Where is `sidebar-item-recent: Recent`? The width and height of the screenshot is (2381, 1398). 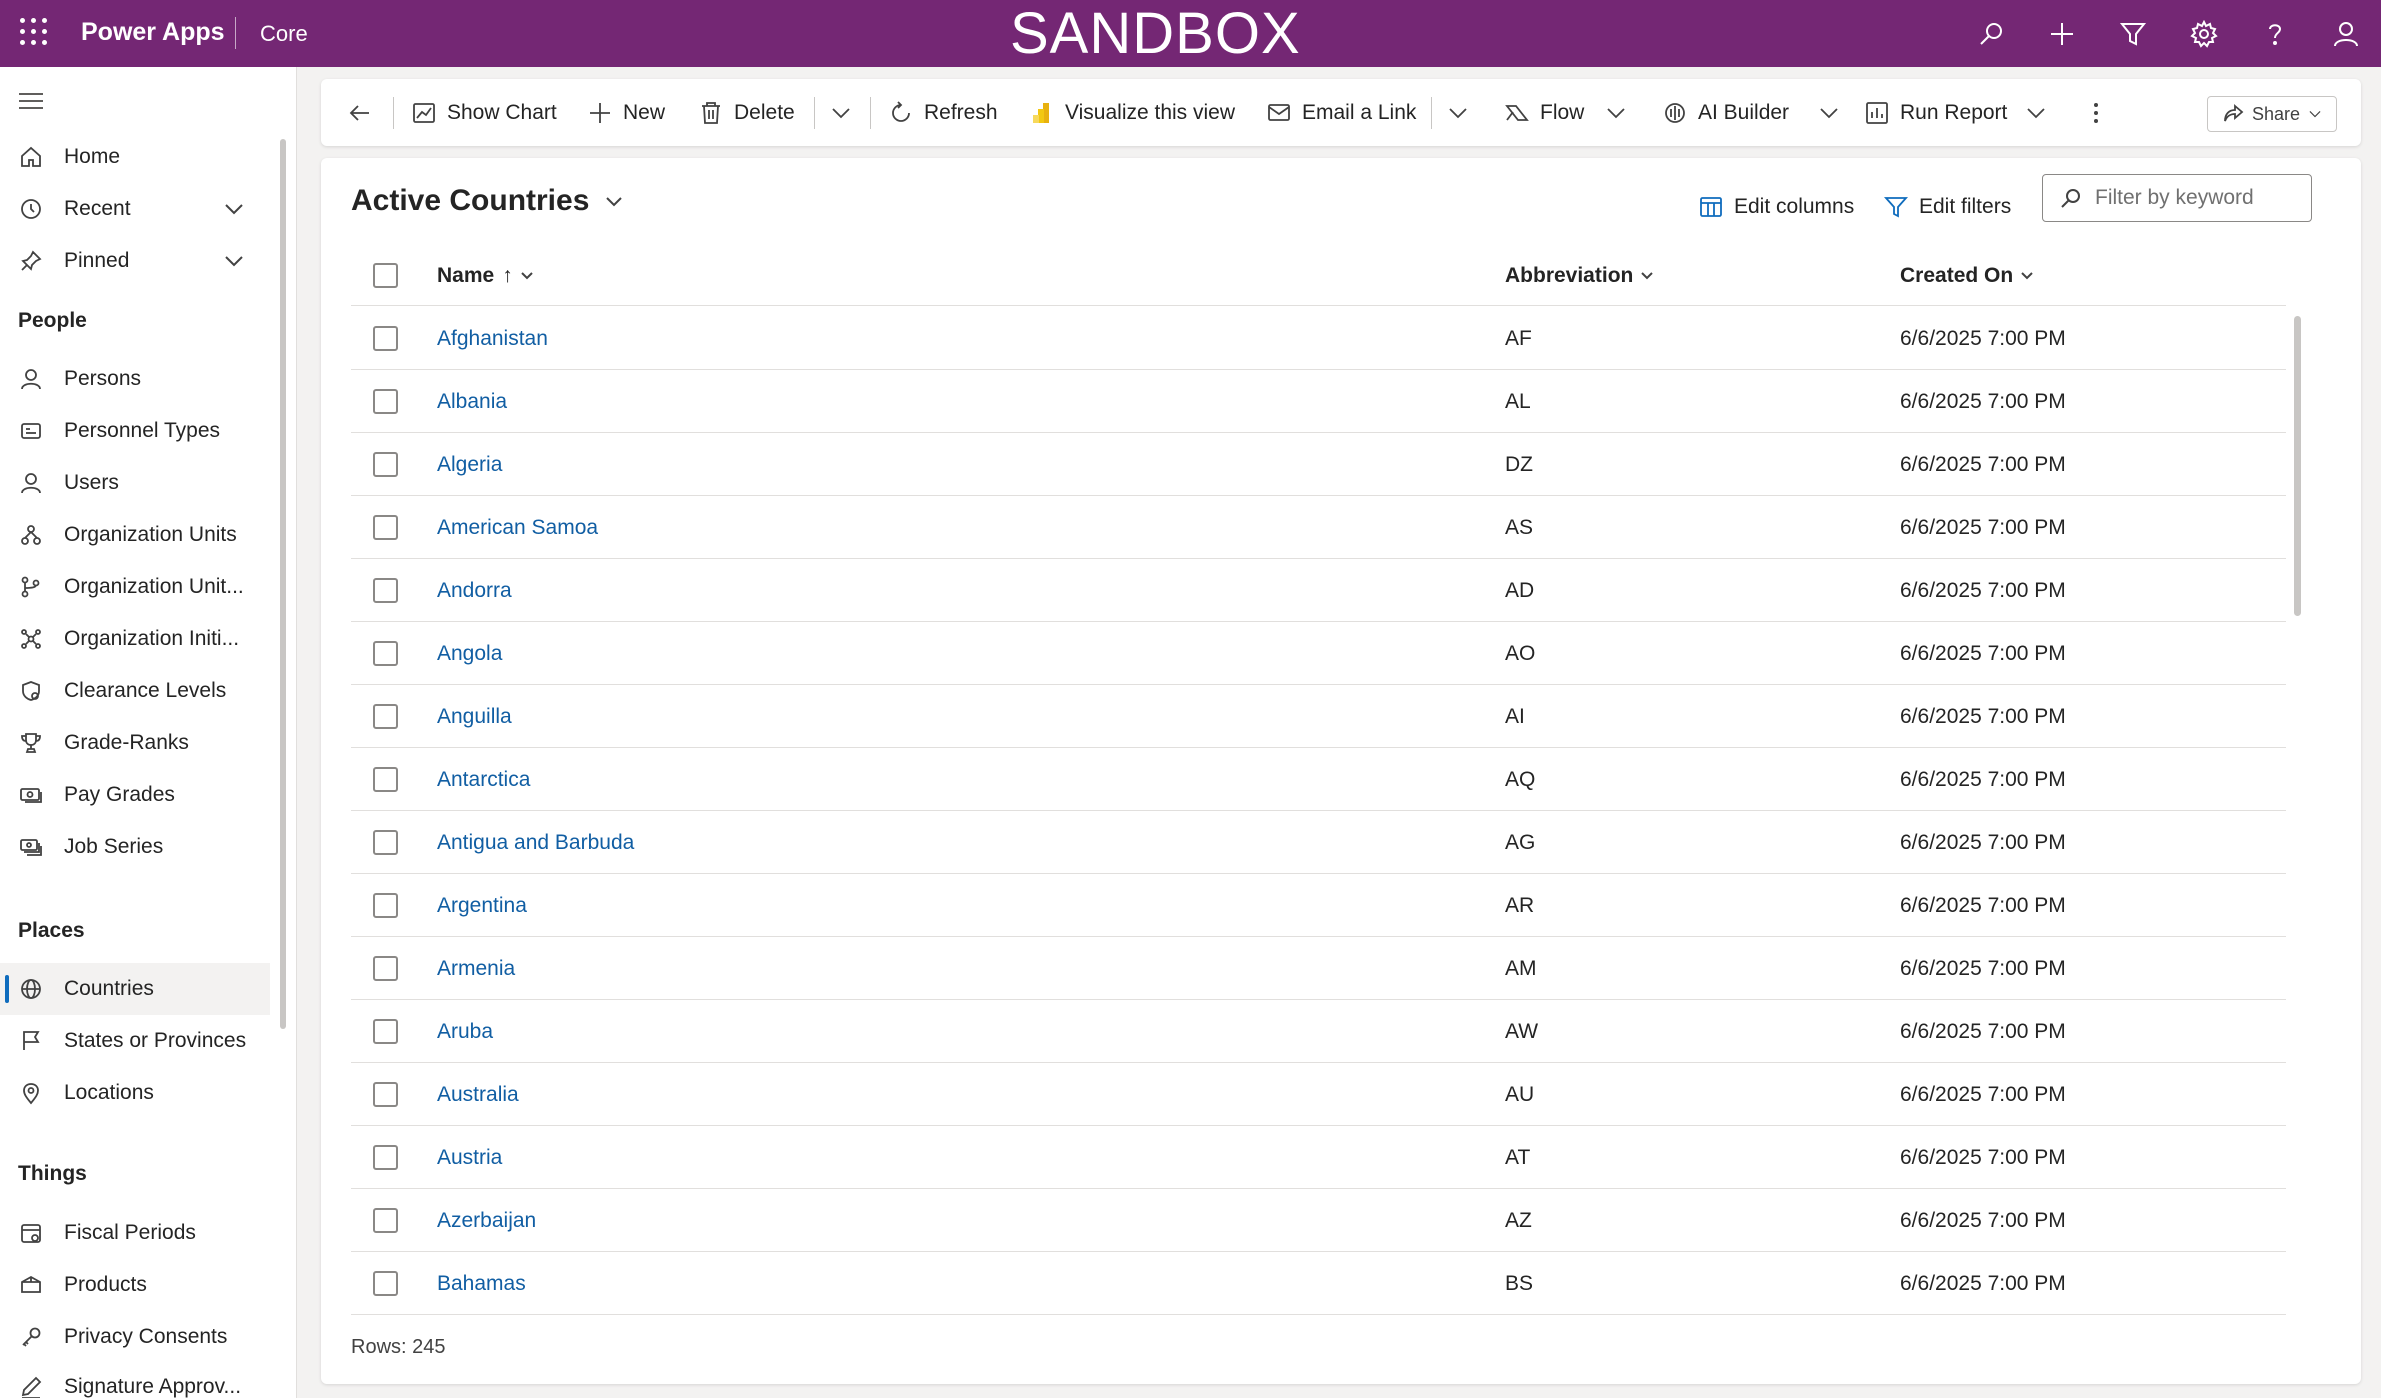
sidebar-item-recent: Recent is located at coordinates (135, 209).